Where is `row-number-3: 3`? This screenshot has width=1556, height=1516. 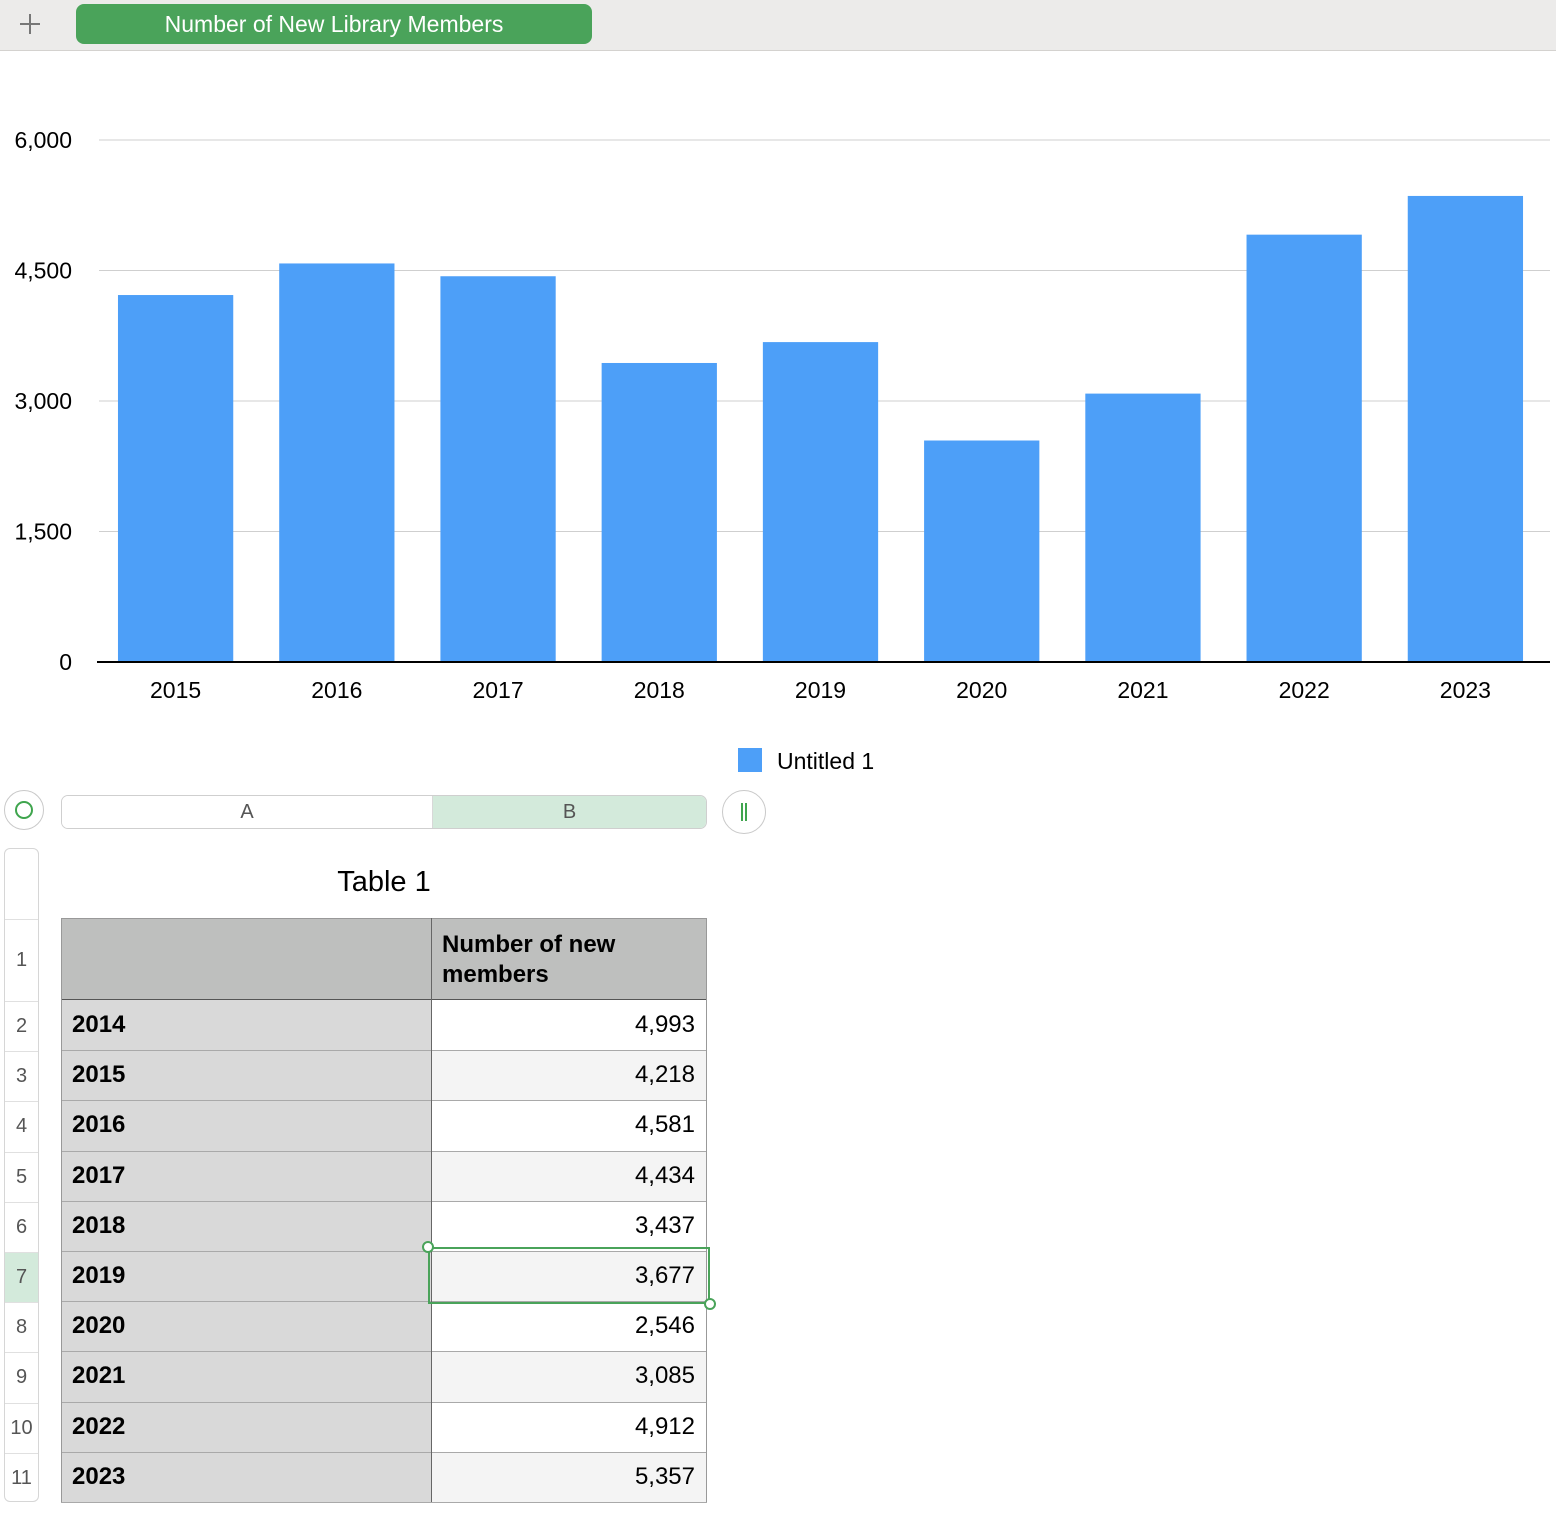 row-number-3: 3 is located at coordinates (21, 1076).